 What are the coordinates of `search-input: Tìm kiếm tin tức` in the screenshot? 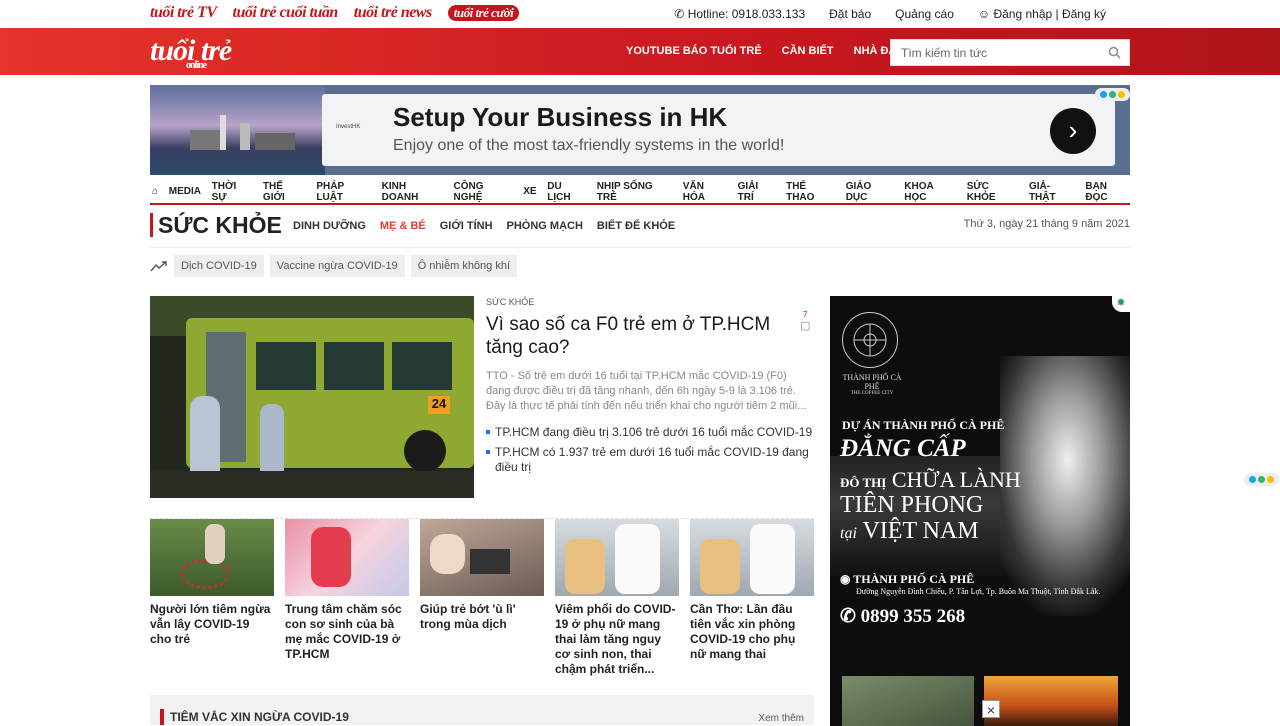 It's located at (1010, 52).